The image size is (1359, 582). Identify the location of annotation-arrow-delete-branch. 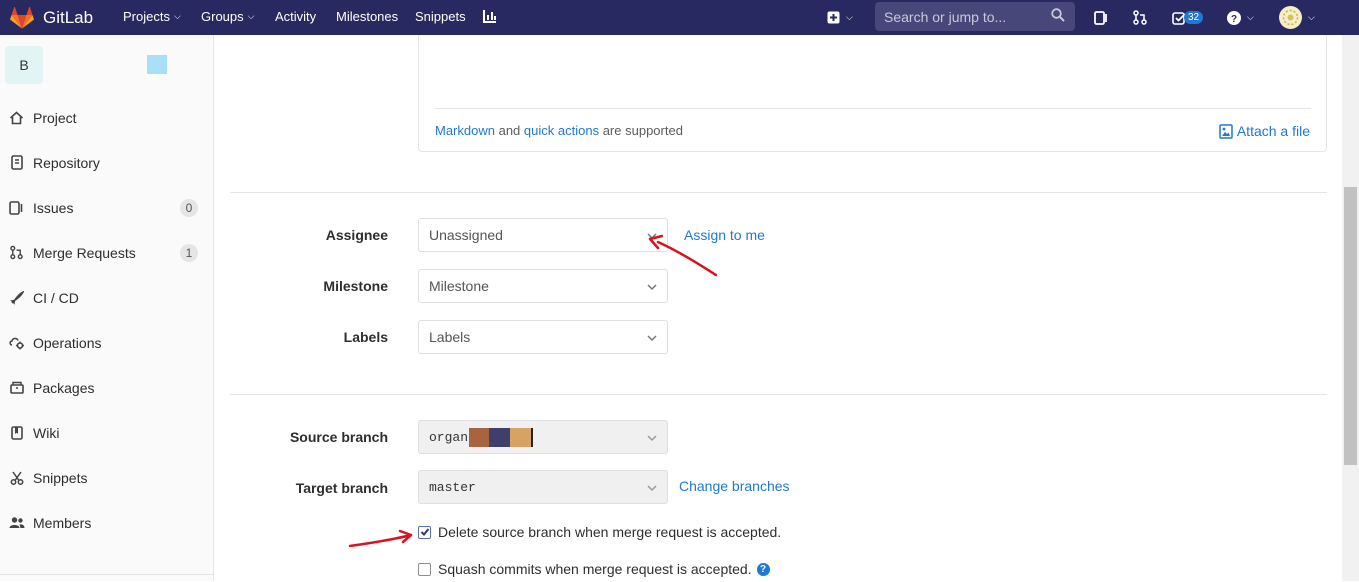
(380, 538).